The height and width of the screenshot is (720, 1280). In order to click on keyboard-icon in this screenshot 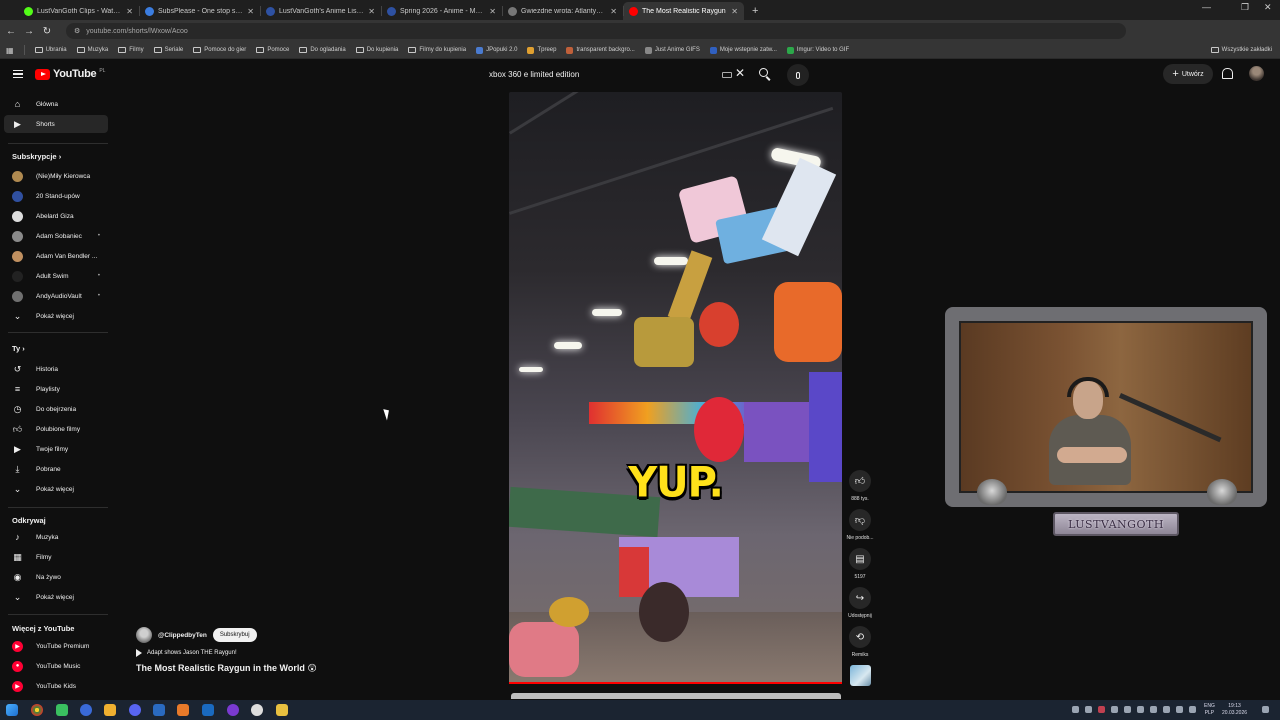, I will do `click(727, 75)`.